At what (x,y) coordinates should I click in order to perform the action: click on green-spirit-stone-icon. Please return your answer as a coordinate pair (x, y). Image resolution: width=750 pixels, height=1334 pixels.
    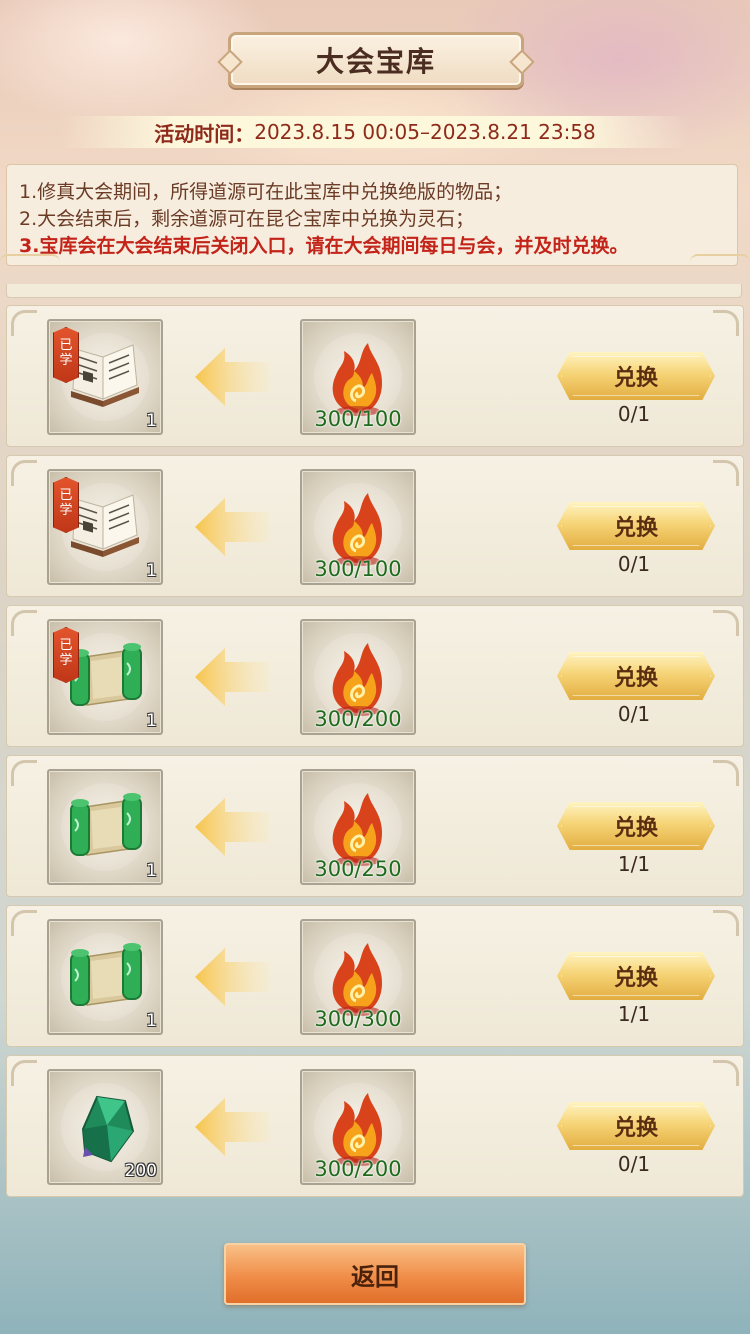
    Looking at the image, I should click on (105, 1127).